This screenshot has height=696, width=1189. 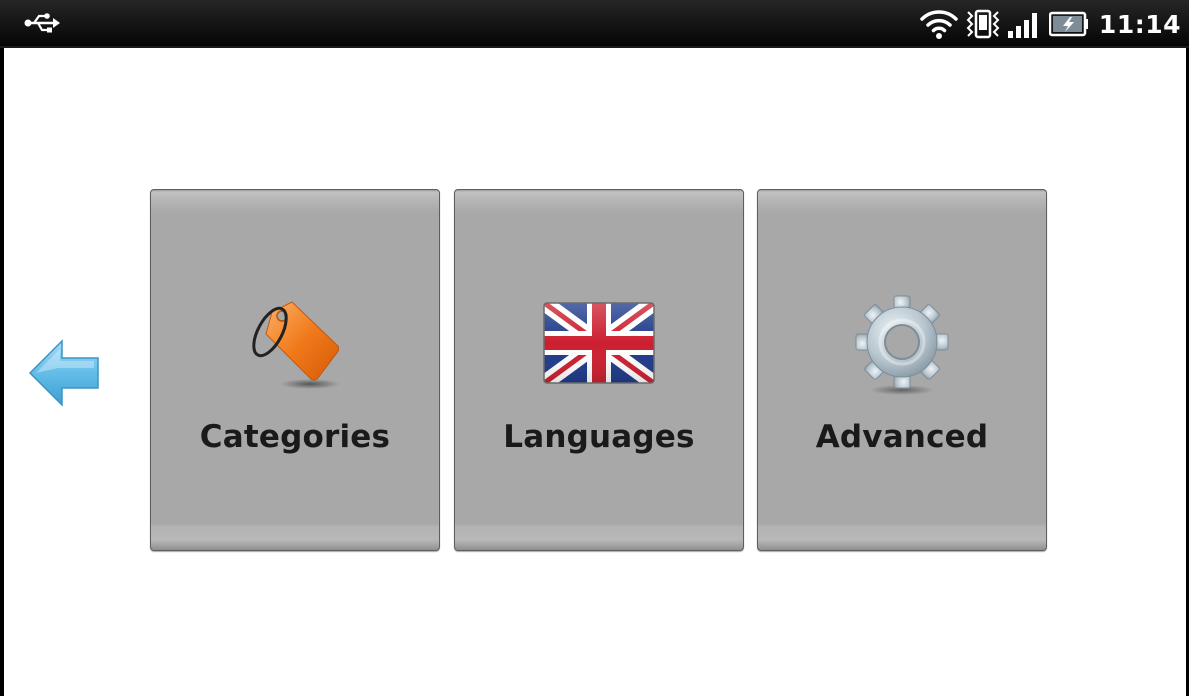 I want to click on back-arrow-icon, so click(x=64, y=373).